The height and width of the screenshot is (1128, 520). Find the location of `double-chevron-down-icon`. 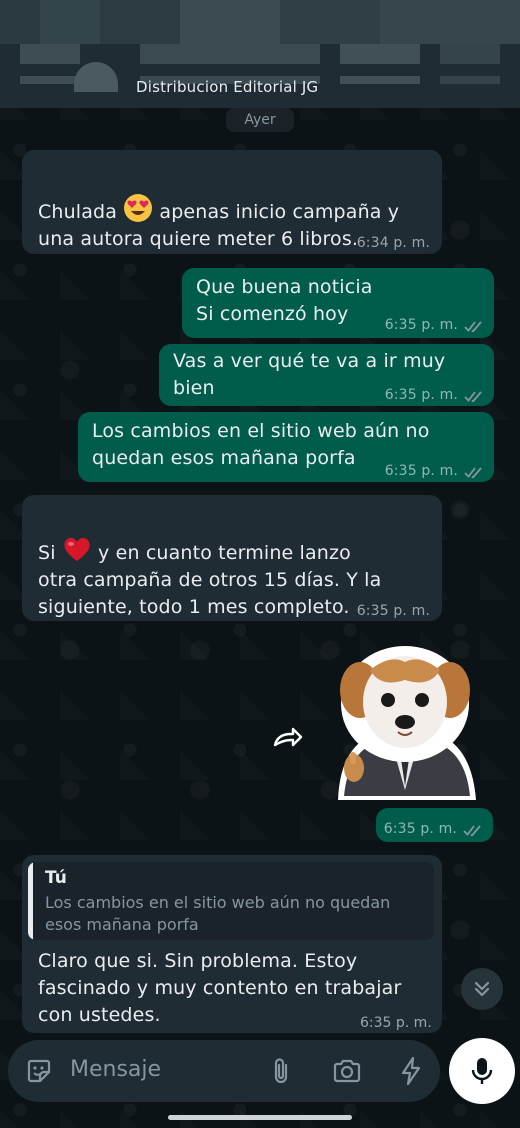

double-chevron-down-icon is located at coordinates (482, 989).